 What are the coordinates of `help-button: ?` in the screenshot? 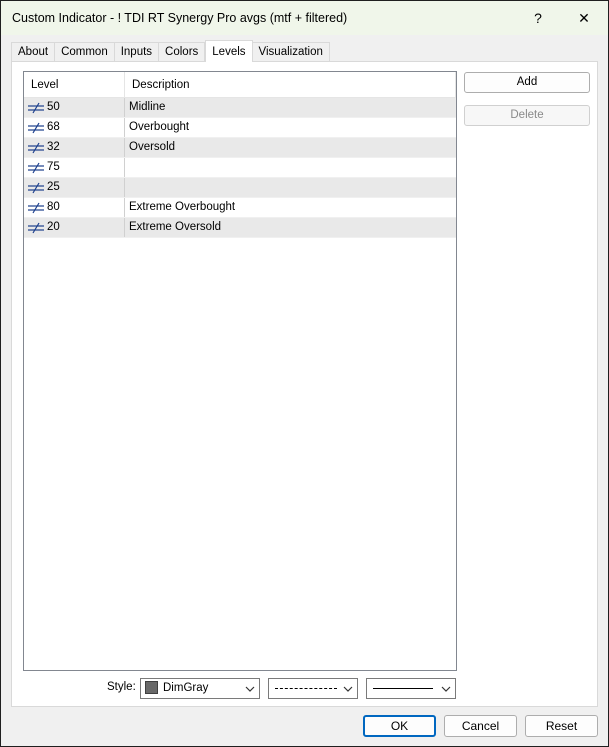 It's located at (538, 18).